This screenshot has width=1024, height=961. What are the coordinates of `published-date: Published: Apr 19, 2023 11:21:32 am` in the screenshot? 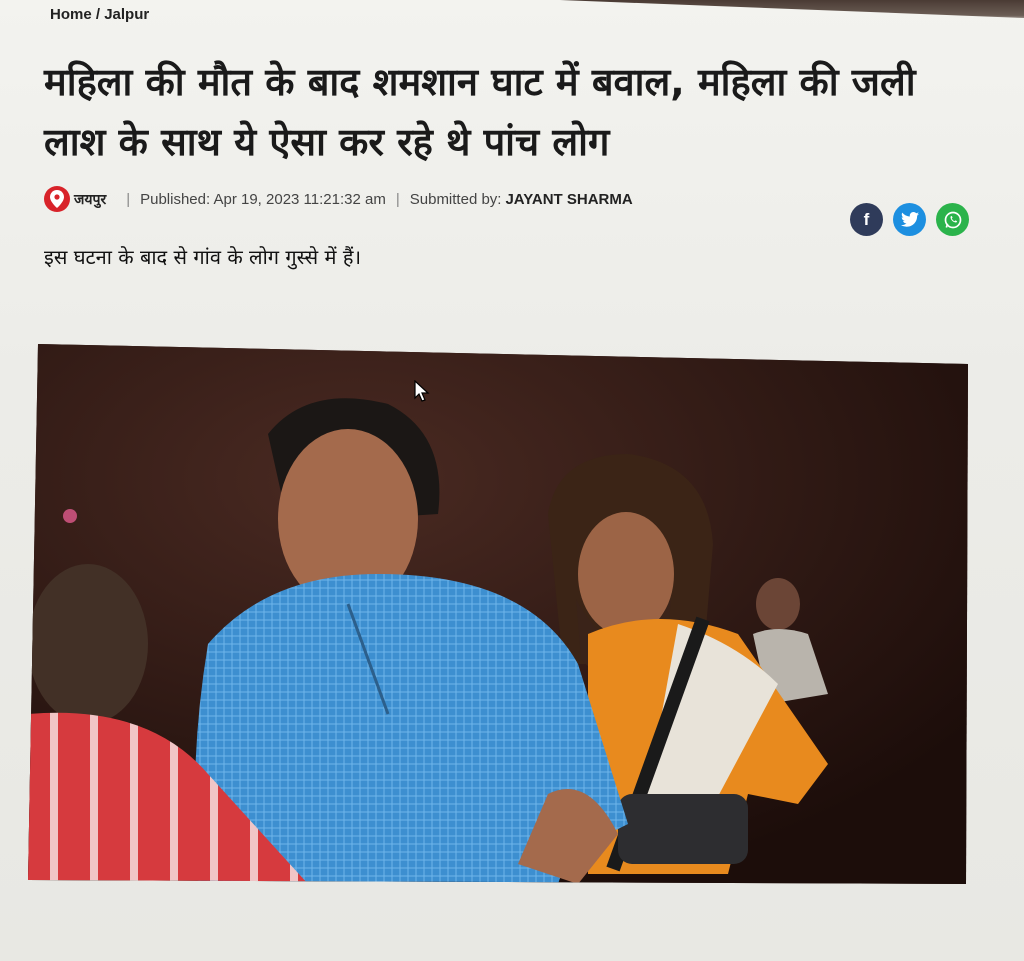 It's located at (263, 199).